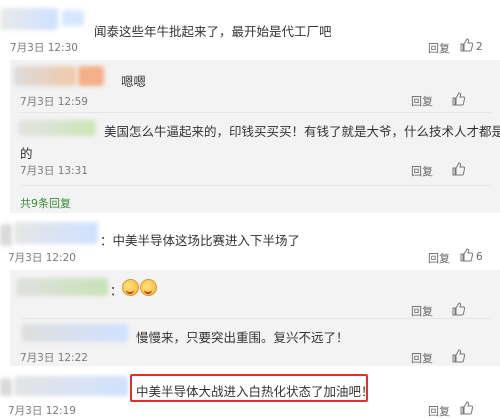 Image resolution: width=500 pixels, height=419 pixels. Describe the element at coordinates (479, 47) in the screenshot. I see `like-count: 2` at that location.